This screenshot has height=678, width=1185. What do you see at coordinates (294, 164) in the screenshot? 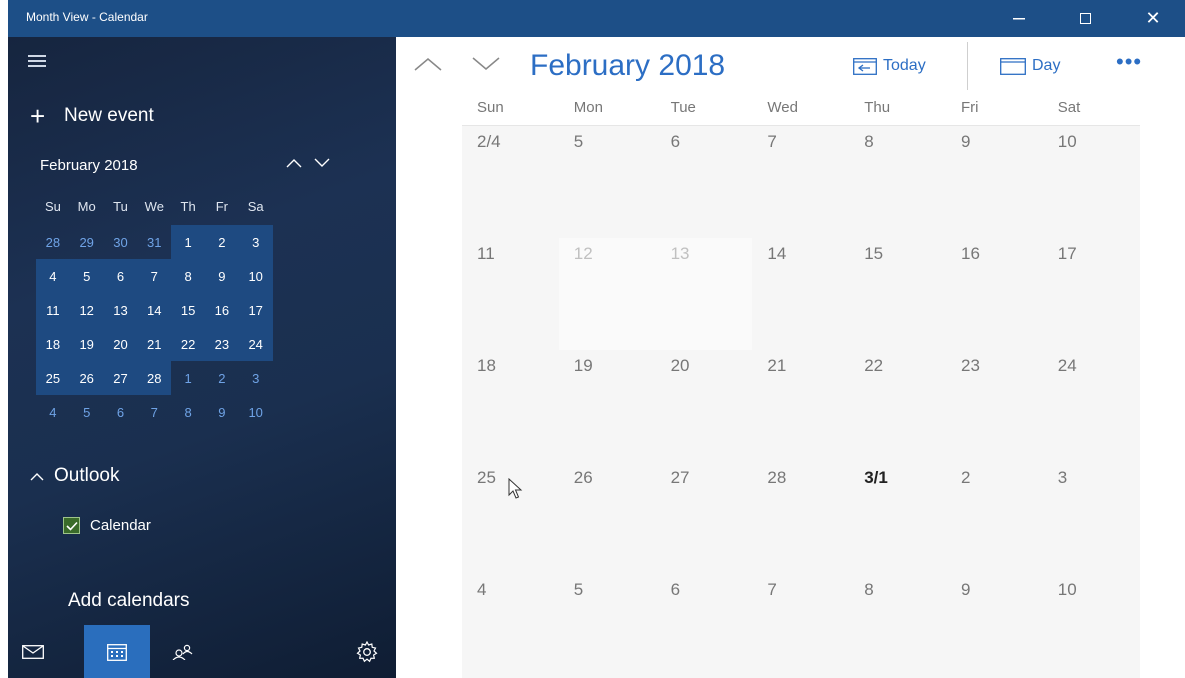
I see `mini-calendar-prev-button` at bounding box center [294, 164].